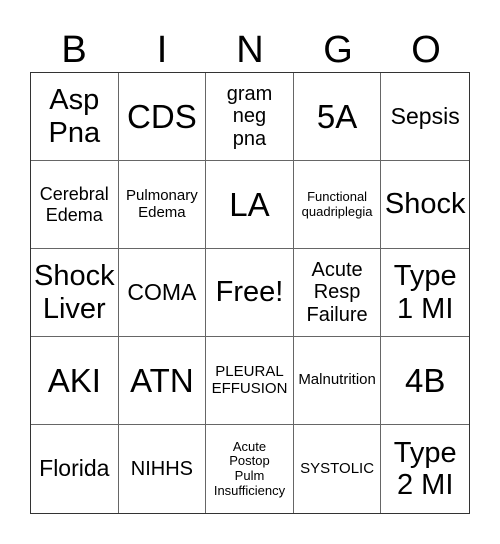 The height and width of the screenshot is (544, 500). What do you see at coordinates (250, 117) in the screenshot?
I see `bingo-cell: gram neg pna` at bounding box center [250, 117].